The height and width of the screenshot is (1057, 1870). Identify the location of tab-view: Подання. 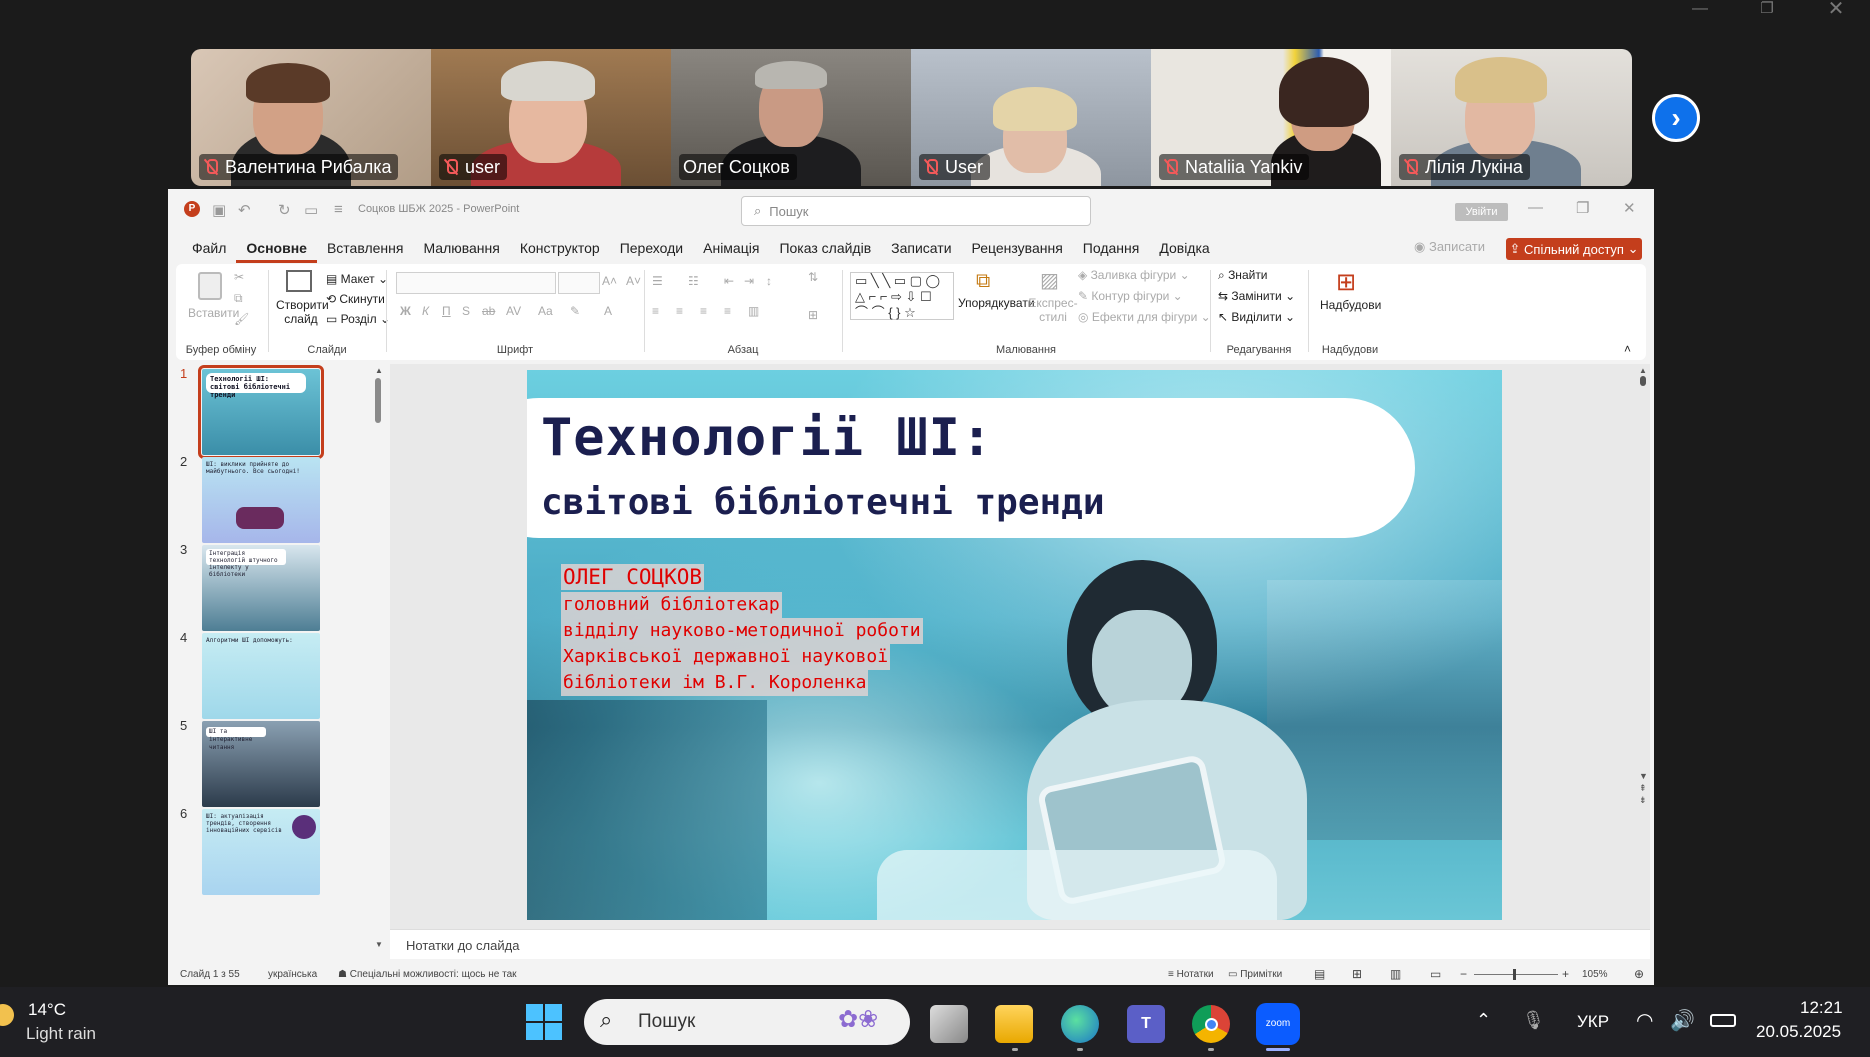
(1111, 248).